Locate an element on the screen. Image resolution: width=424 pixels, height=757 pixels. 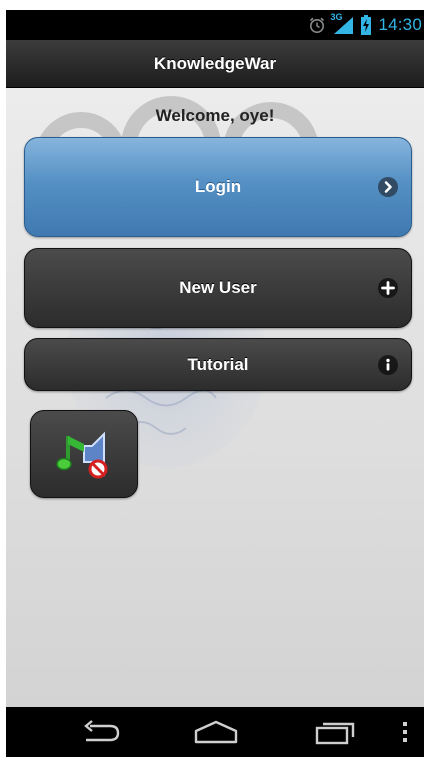
tutorial-button-label: Tutorial is located at coordinates (218, 364).